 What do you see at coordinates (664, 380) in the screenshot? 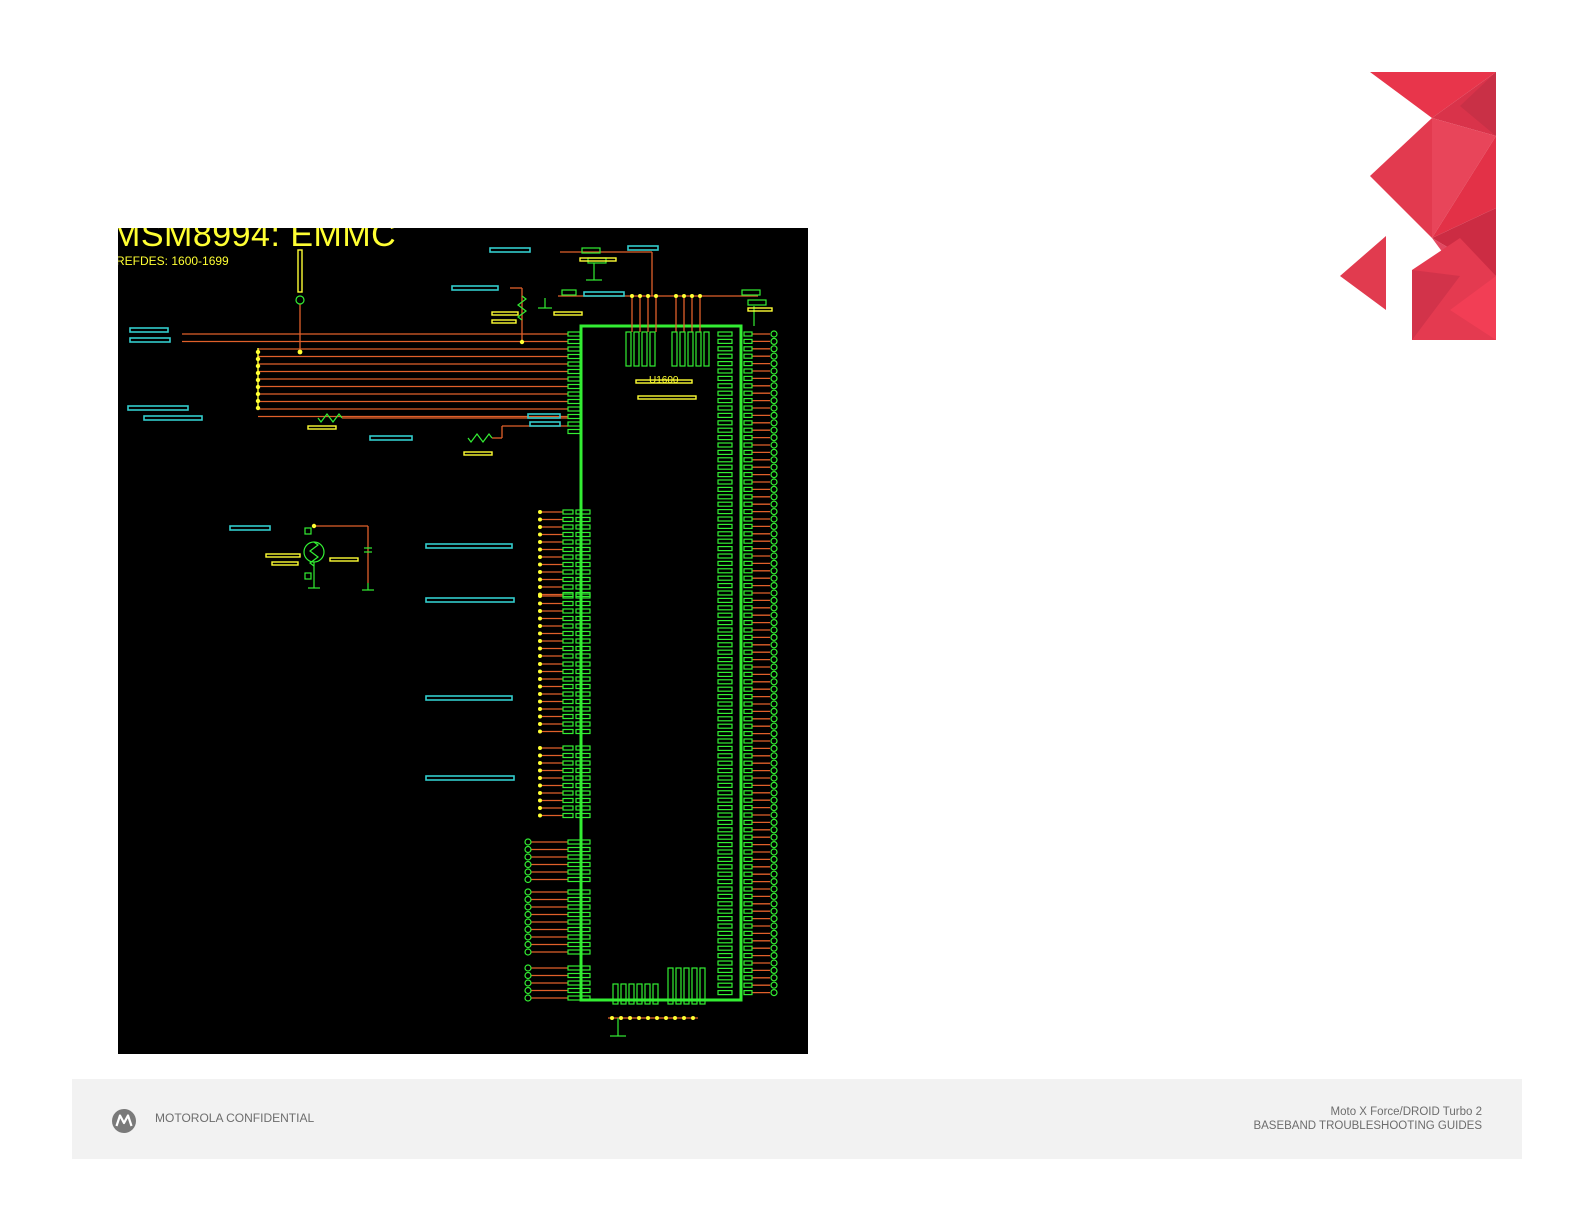
I see `chip-refdes-label: U1600` at bounding box center [664, 380].